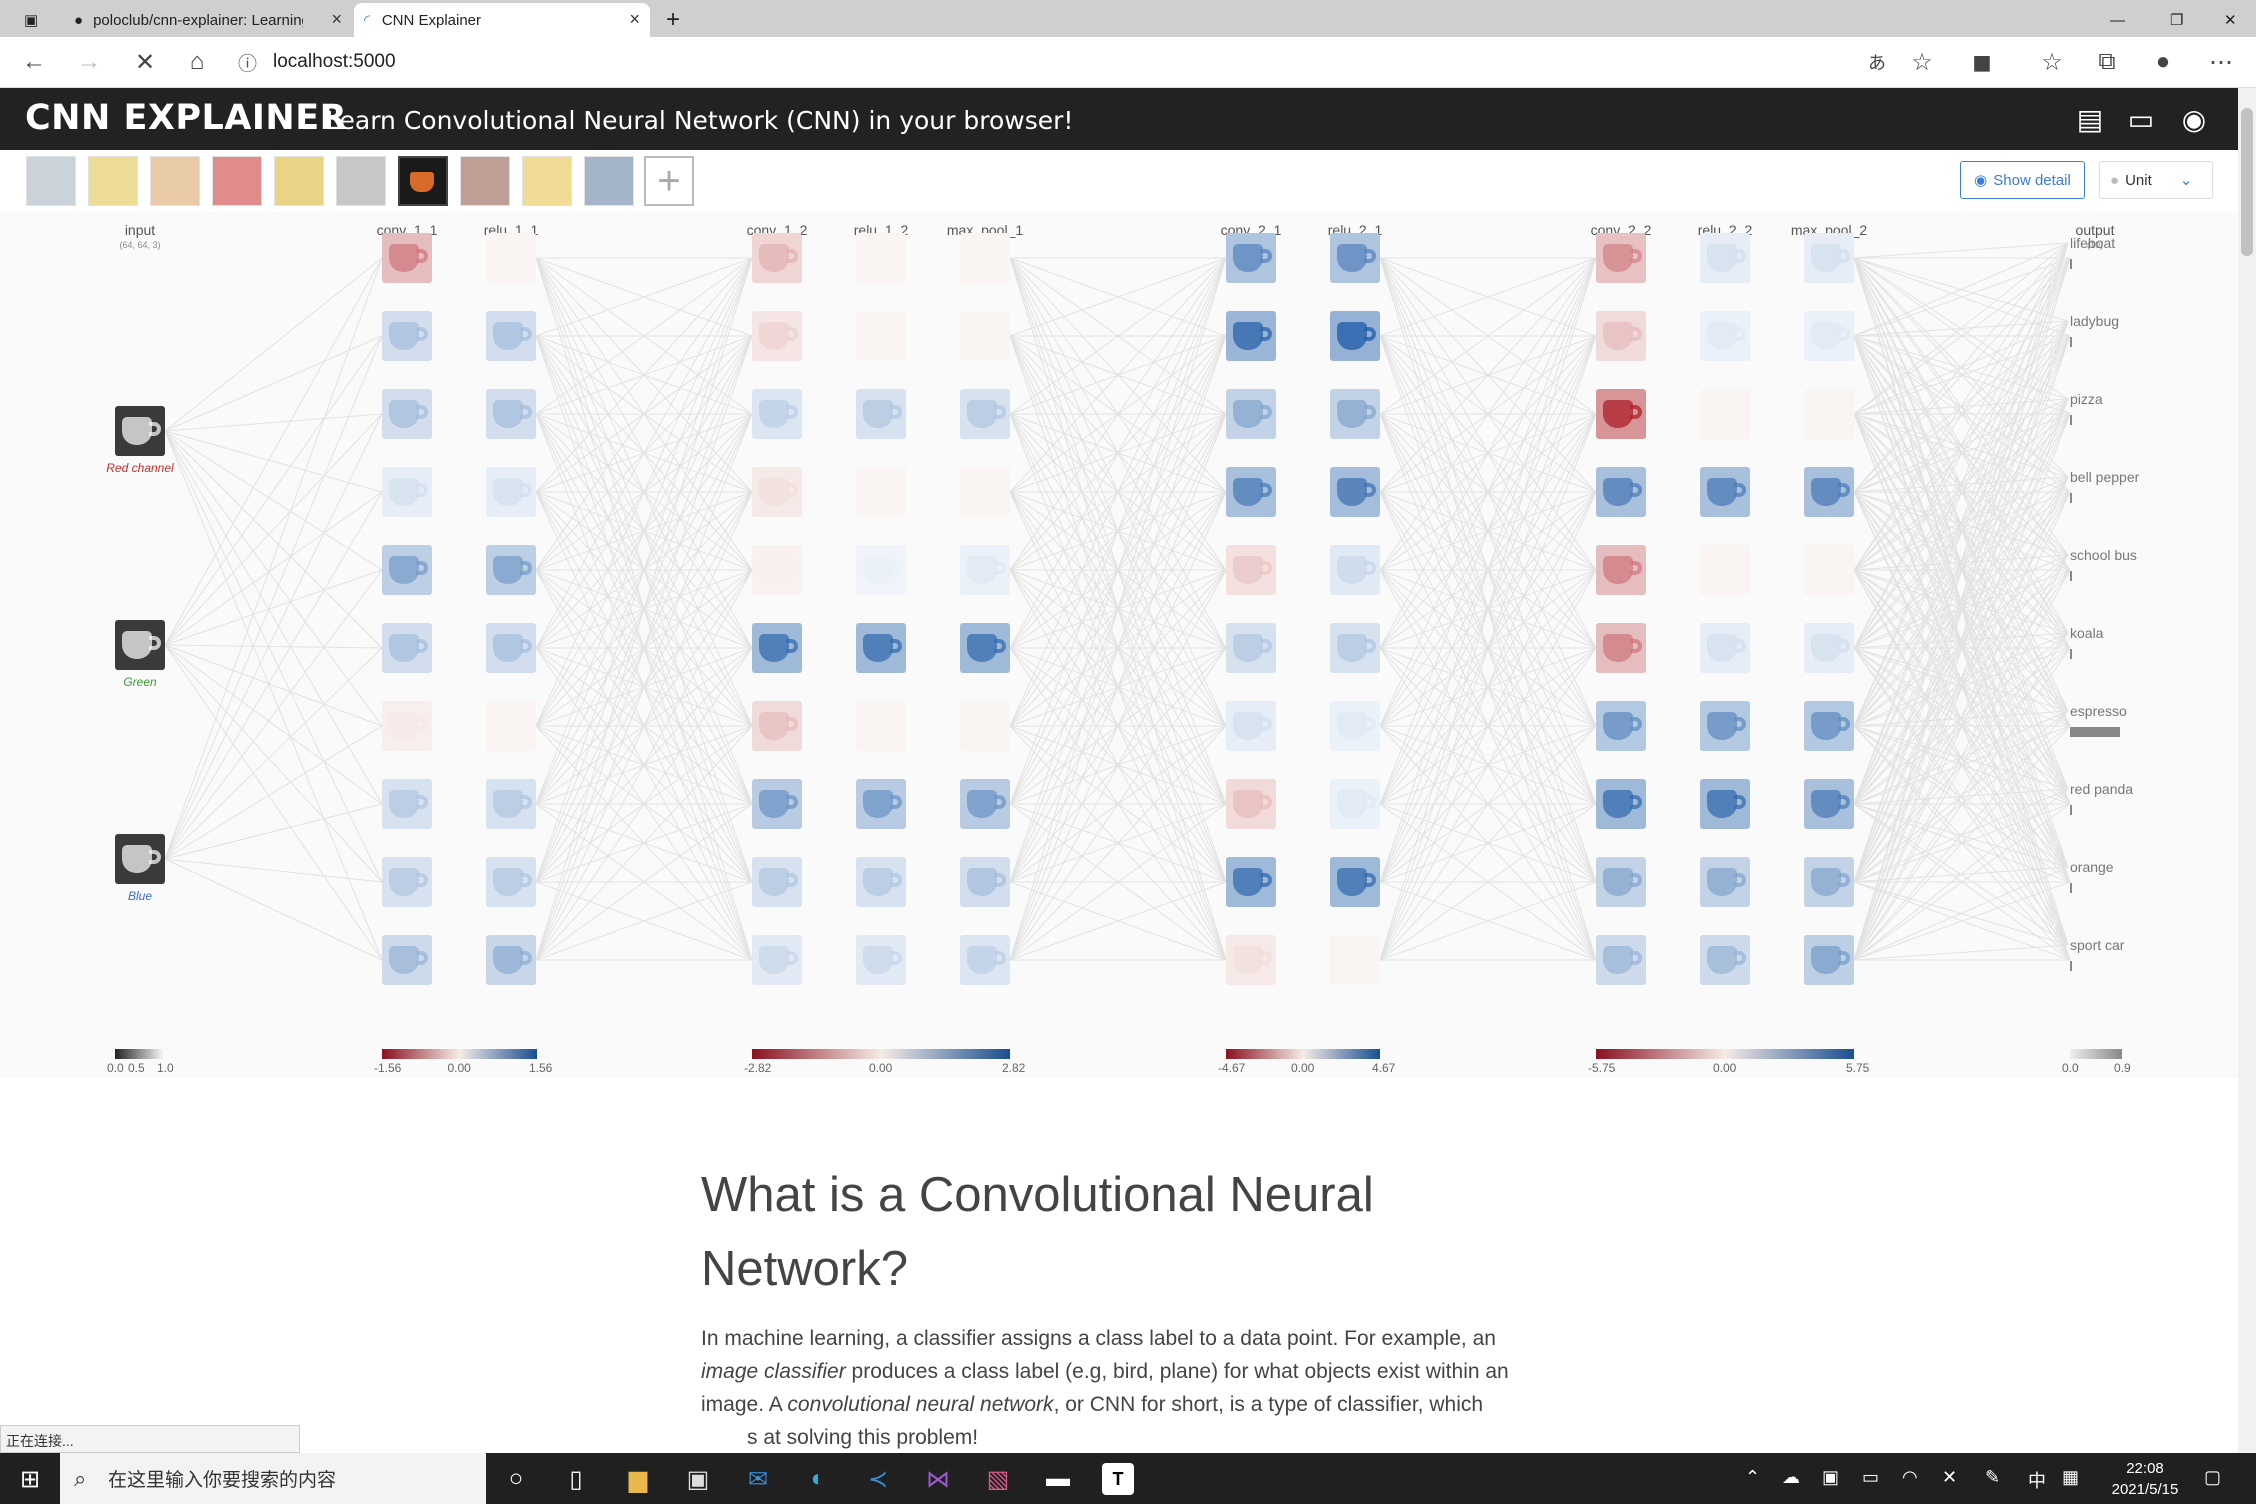 The height and width of the screenshot is (1504, 2256). What do you see at coordinates (2094, 321) in the screenshot?
I see `output-class-label: ladybug` at bounding box center [2094, 321].